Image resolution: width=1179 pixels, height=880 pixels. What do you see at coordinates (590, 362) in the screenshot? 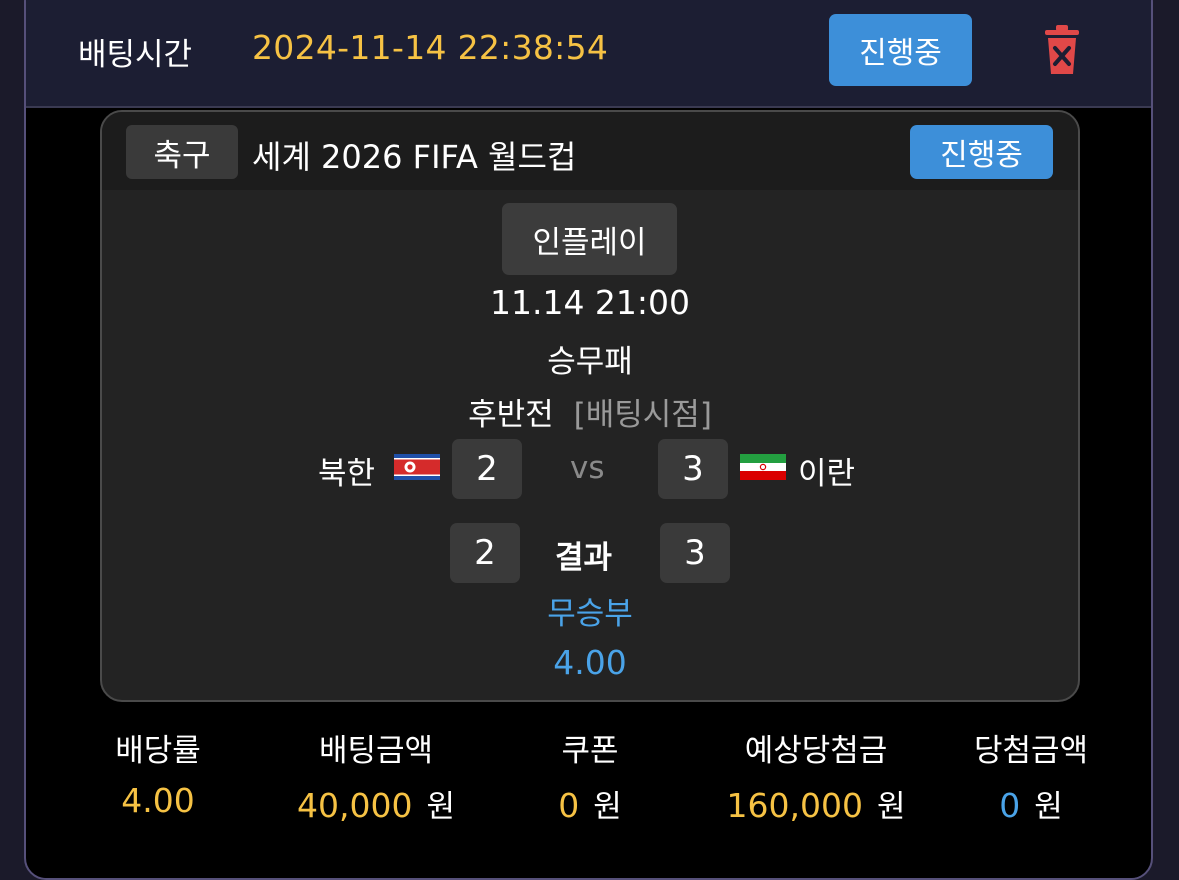
I see `market-name: 승무패` at bounding box center [590, 362].